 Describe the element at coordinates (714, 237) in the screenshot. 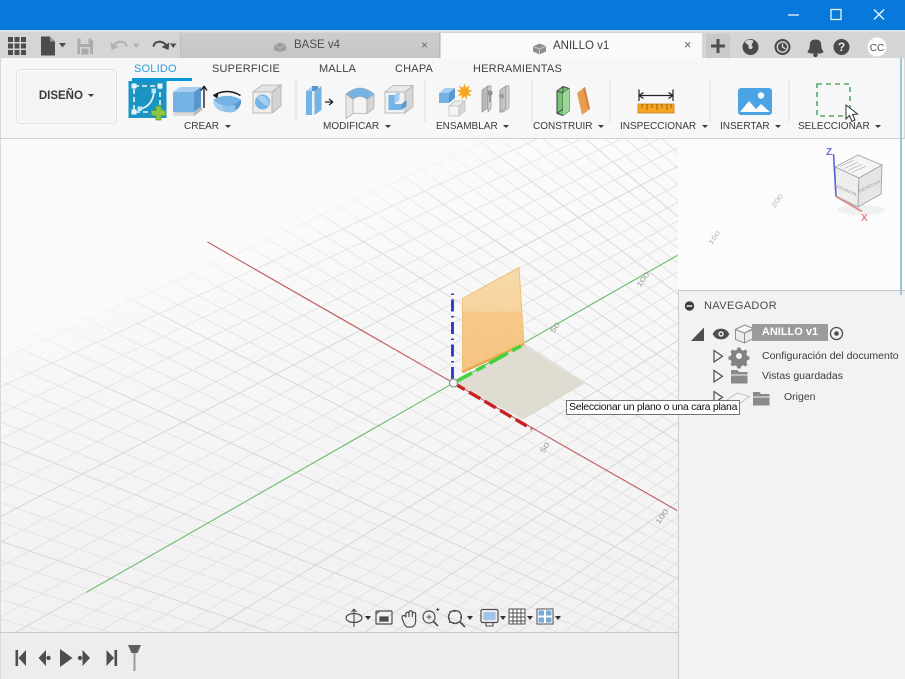

I see `svg-text: 150` at that location.